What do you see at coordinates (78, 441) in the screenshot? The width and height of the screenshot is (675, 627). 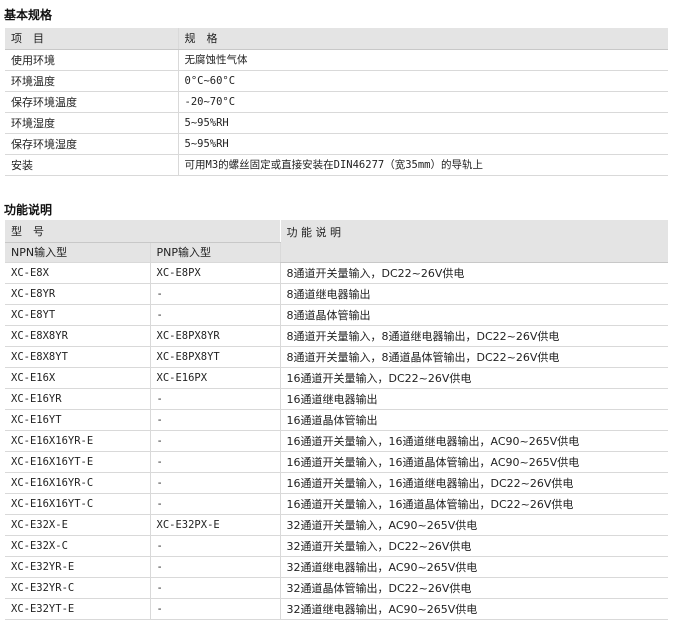 I see `npn-model-cell: XC-E16X16YR-E` at bounding box center [78, 441].